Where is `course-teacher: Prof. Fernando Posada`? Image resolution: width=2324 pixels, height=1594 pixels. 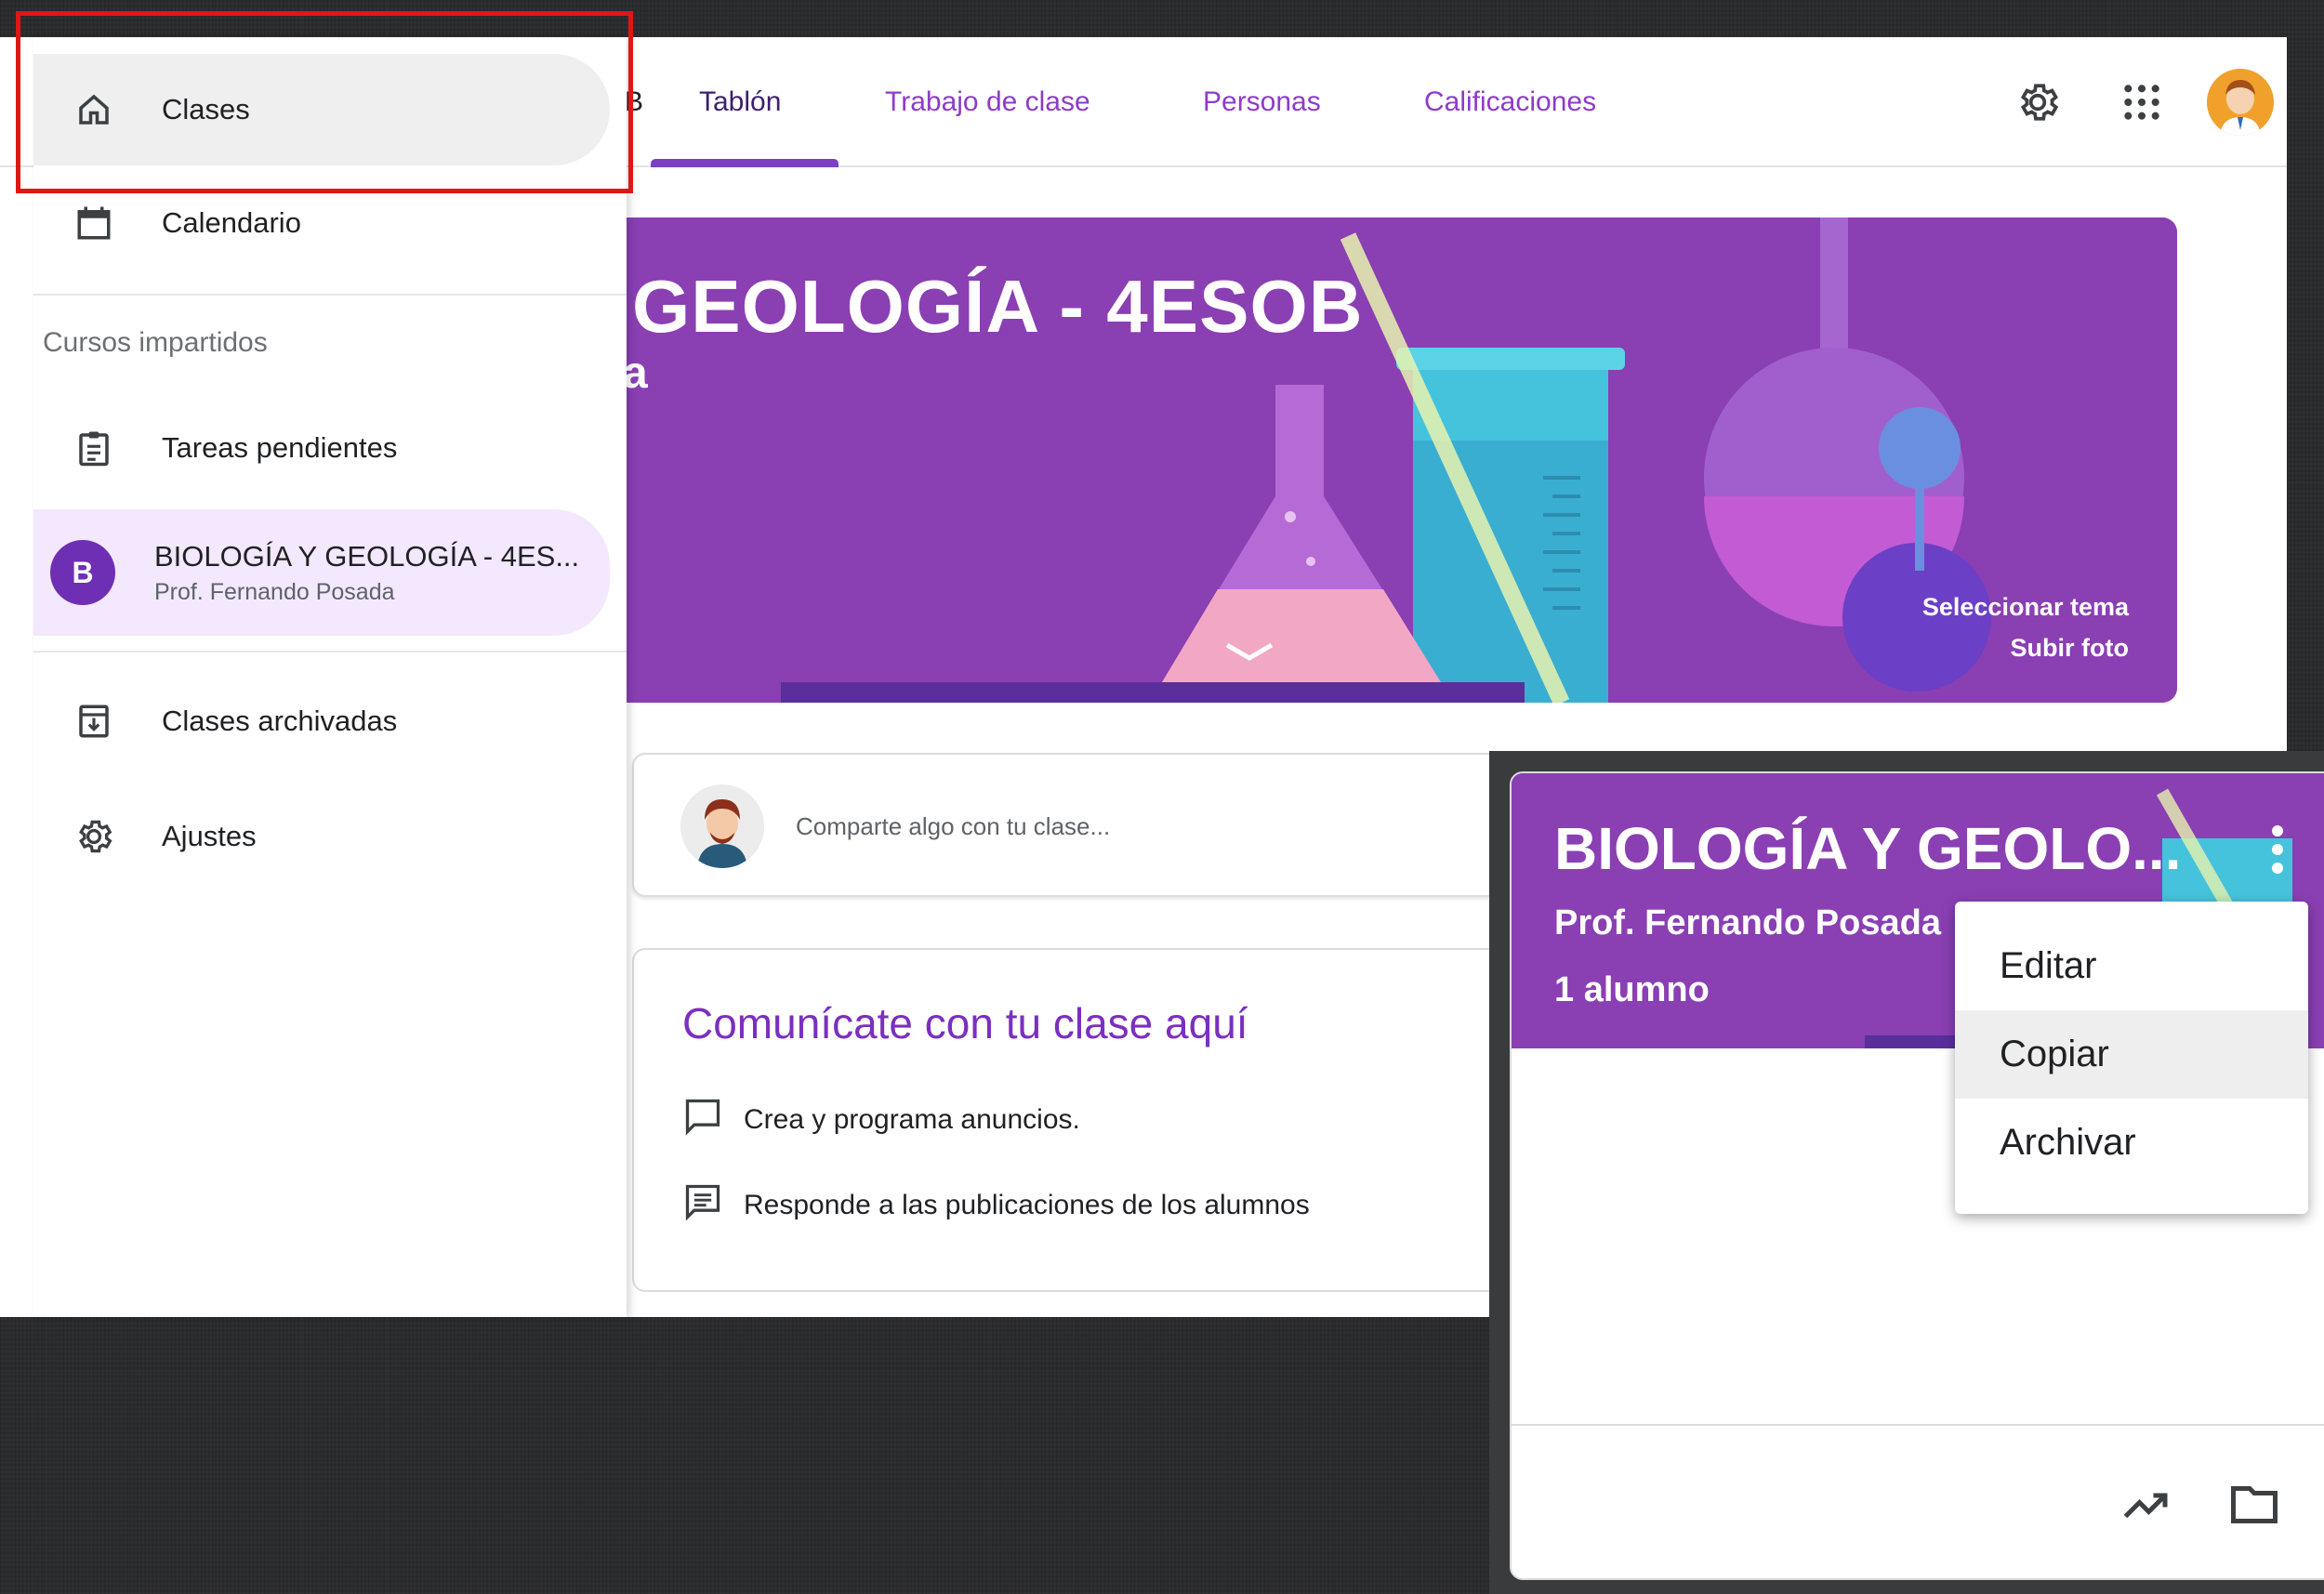 course-teacher: Prof. Fernando Posada is located at coordinates (274, 591).